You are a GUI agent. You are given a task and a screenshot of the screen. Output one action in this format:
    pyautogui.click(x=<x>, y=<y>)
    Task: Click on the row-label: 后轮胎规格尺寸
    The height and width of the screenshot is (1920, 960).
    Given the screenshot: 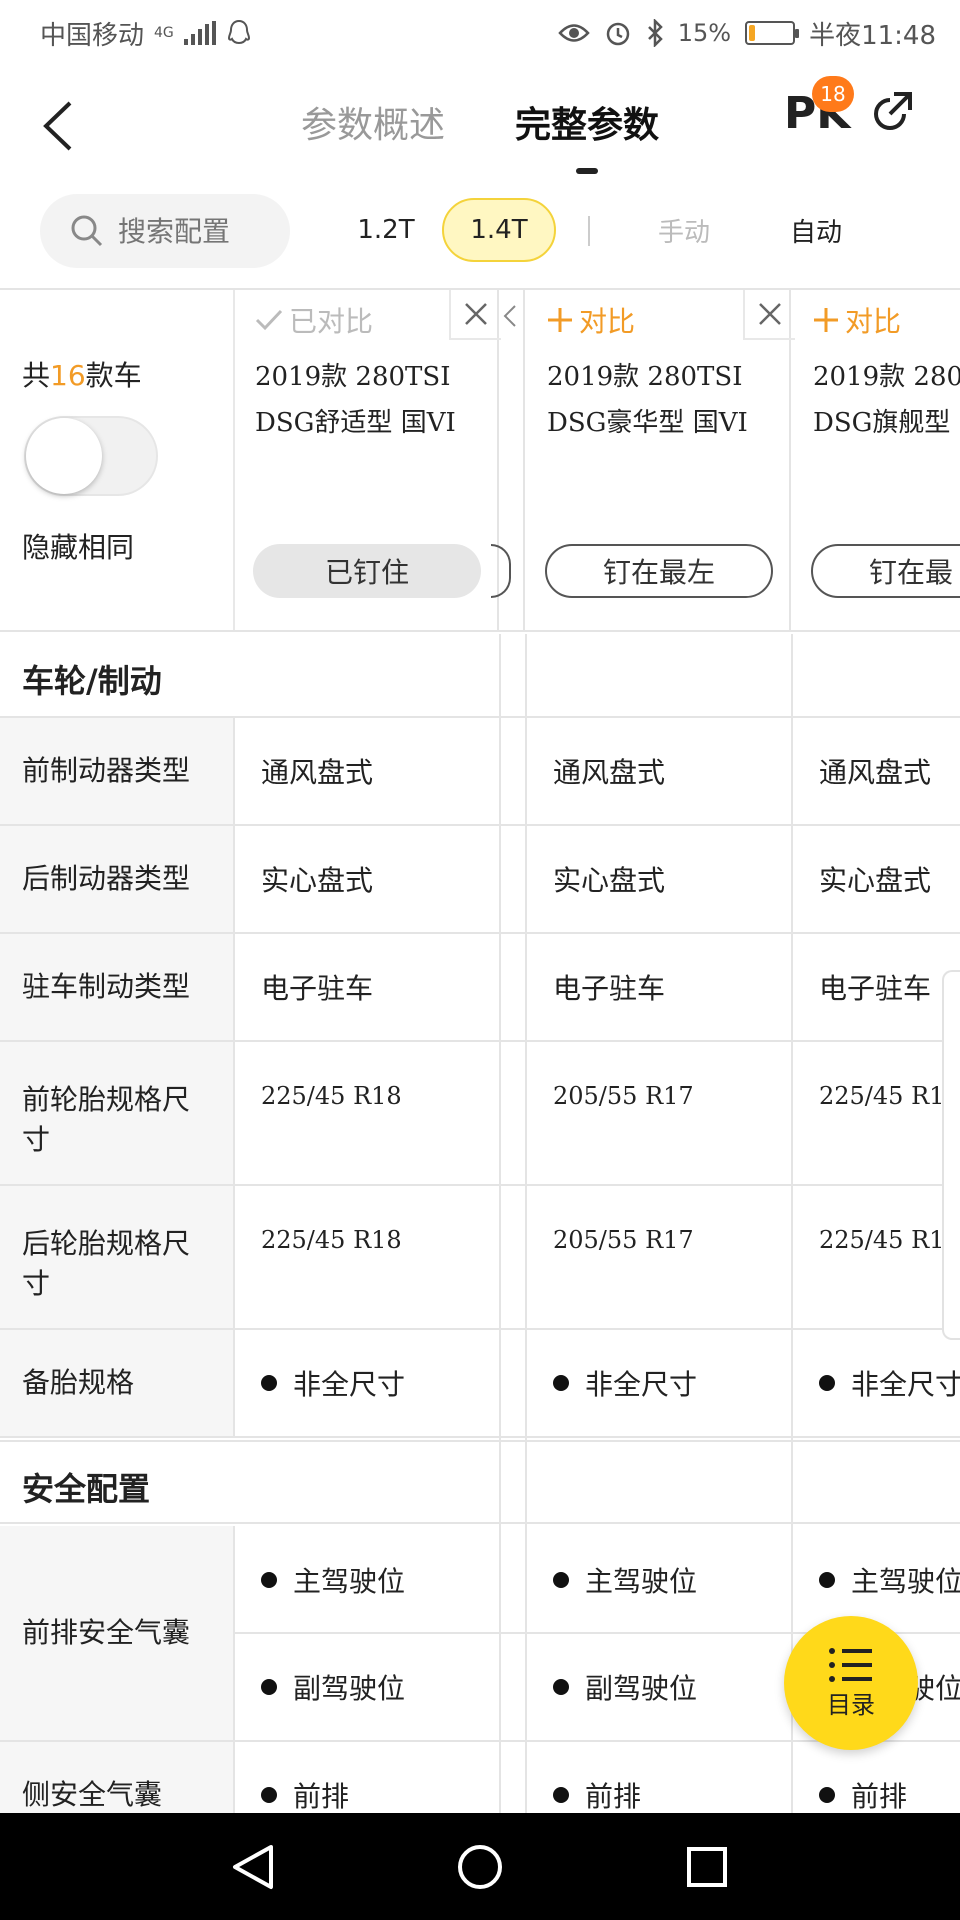 What is the action you would take?
    pyautogui.click(x=117, y=1257)
    